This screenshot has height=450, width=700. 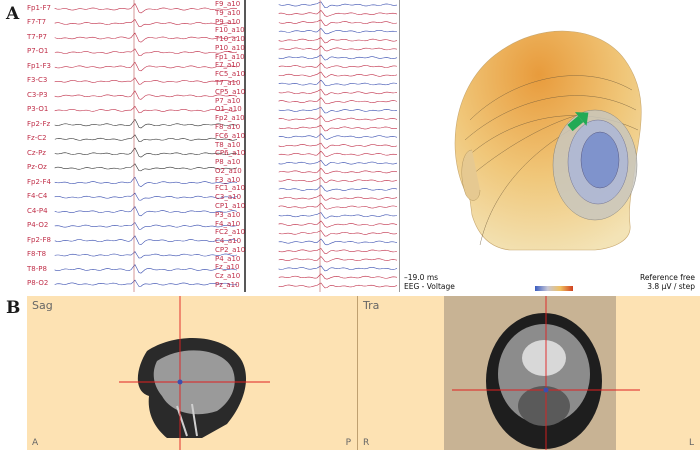 What do you see at coordinates (228, 21) in the screenshot?
I see `channel-label-right-2: P9_a10` at bounding box center [228, 21].